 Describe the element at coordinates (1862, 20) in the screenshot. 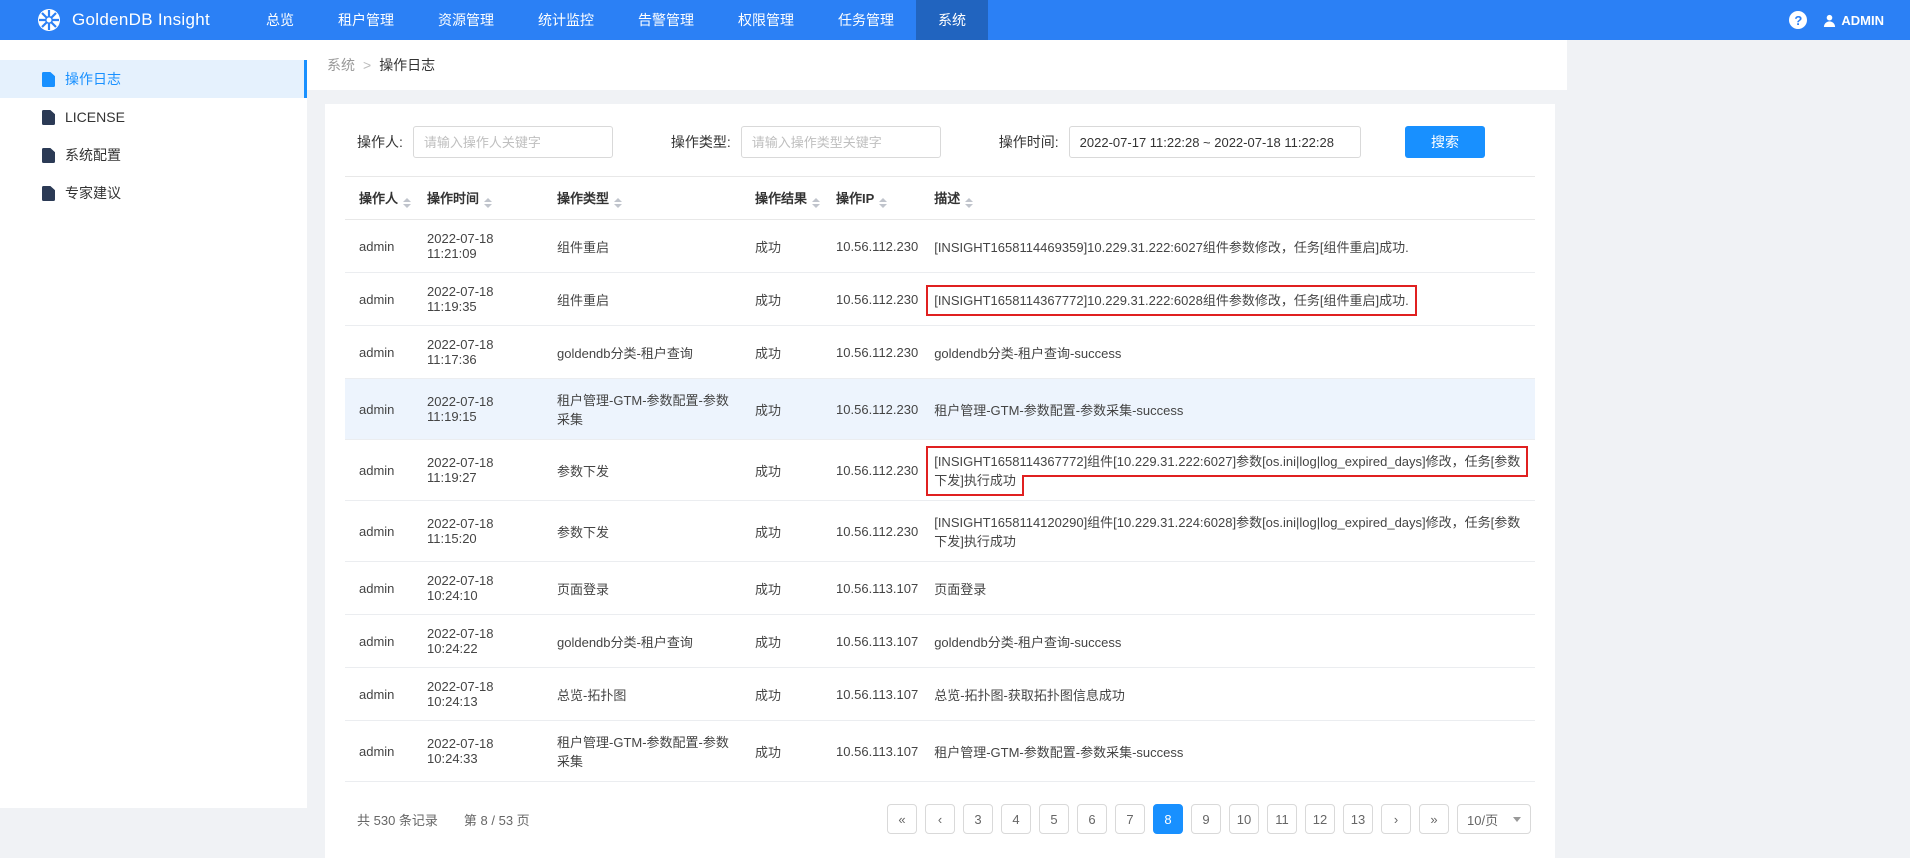

I see `username-label: ADMIN` at that location.